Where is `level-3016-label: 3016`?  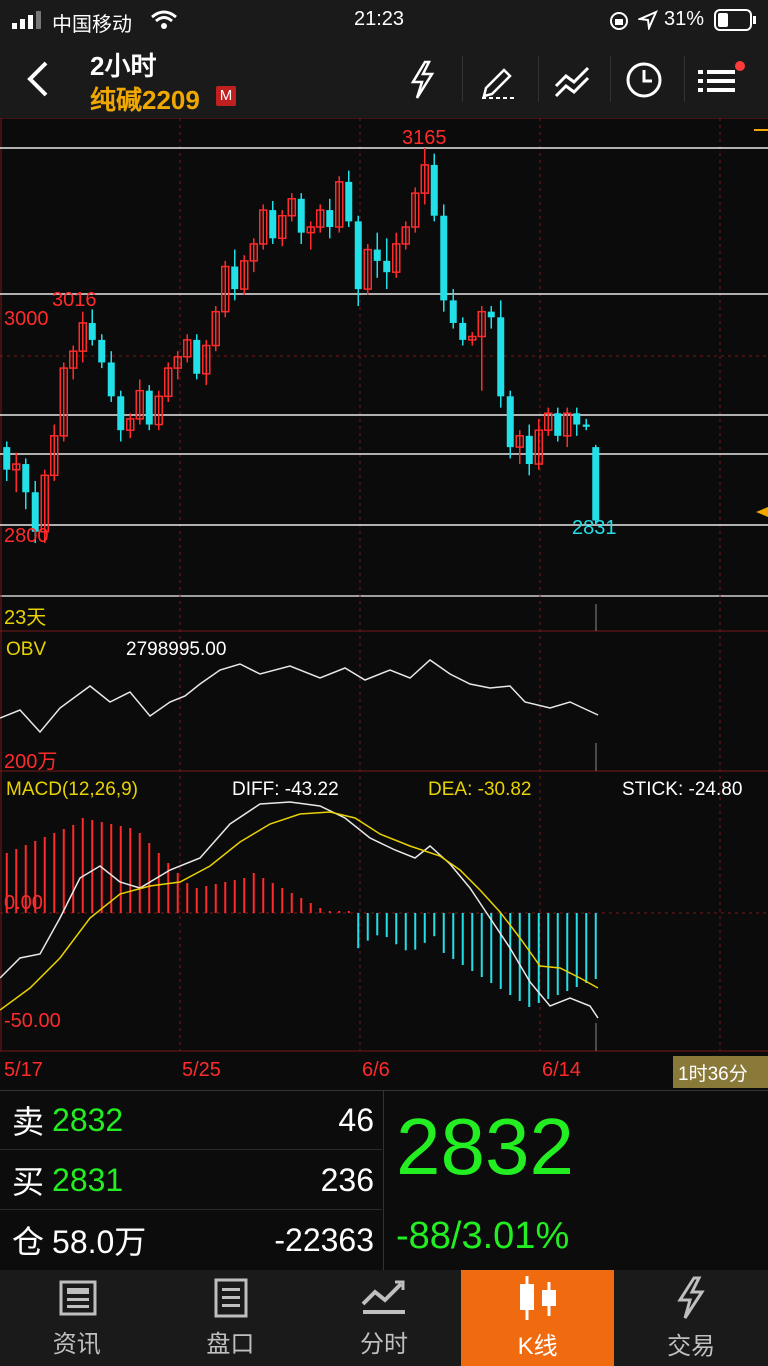 level-3016-label: 3016 is located at coordinates (74, 300).